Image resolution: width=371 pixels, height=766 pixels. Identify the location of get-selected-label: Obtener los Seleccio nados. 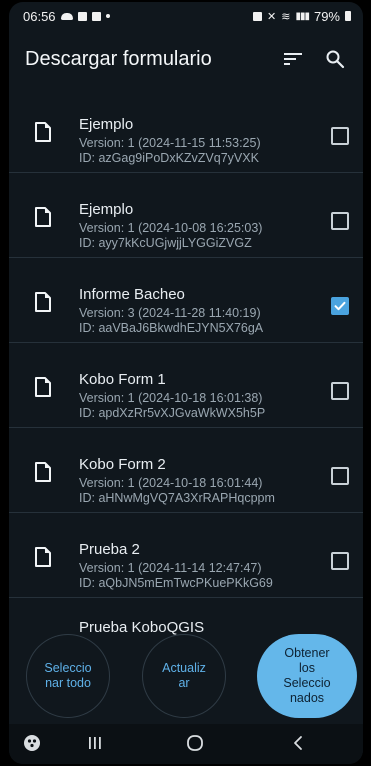
(306, 676).